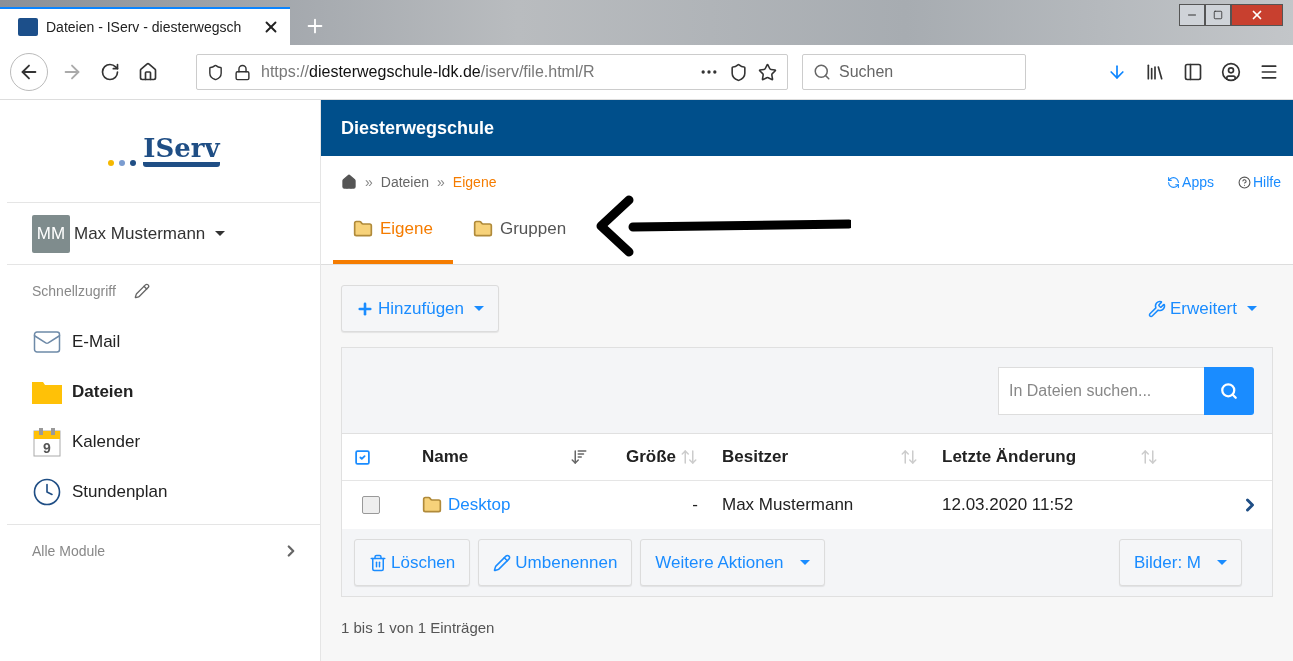  I want to click on maximize-button, so click(1218, 15).